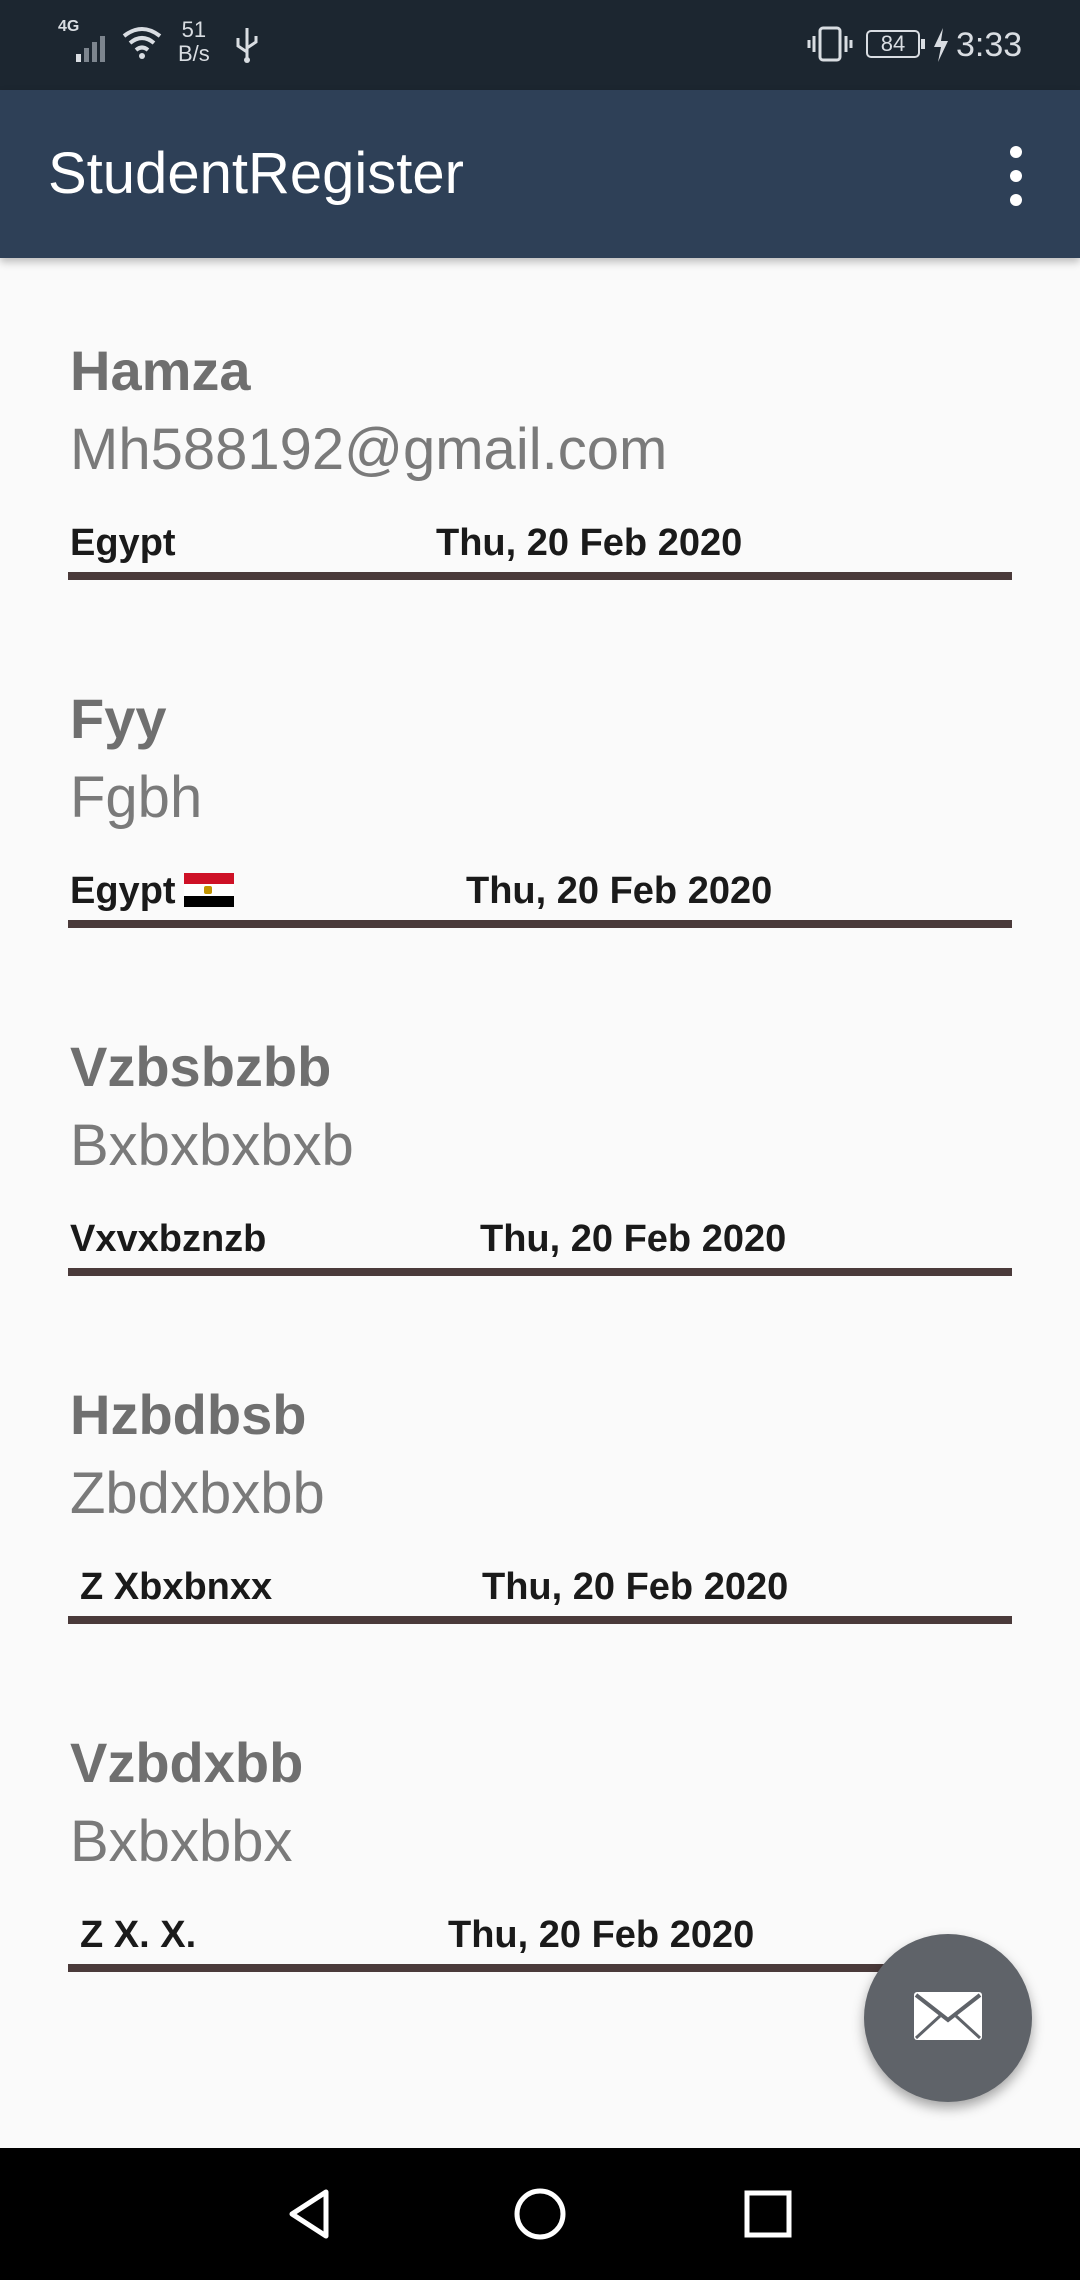 The width and height of the screenshot is (1080, 2280). Describe the element at coordinates (90, 49) in the screenshot. I see `signal-icon` at that location.